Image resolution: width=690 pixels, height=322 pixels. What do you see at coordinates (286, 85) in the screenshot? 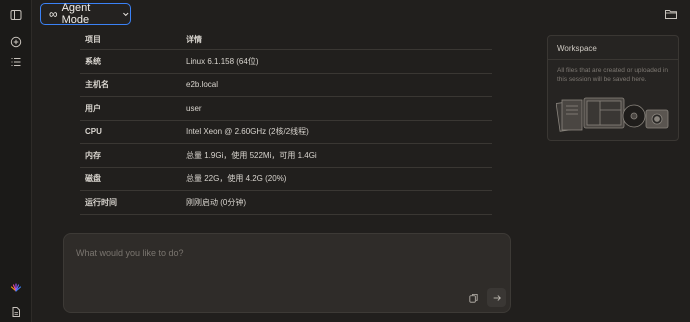
I see `table-row: 主机名 e2b.local` at bounding box center [286, 85].